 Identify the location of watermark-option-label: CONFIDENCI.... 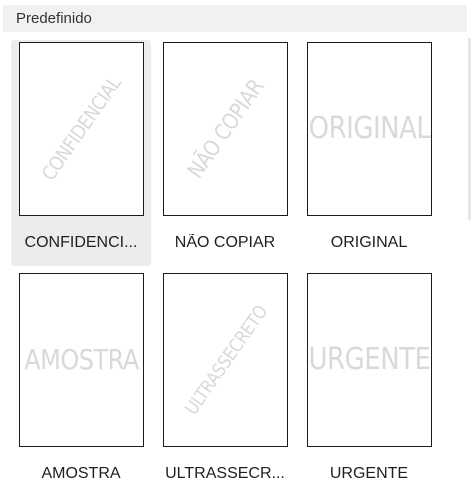
(81, 242).